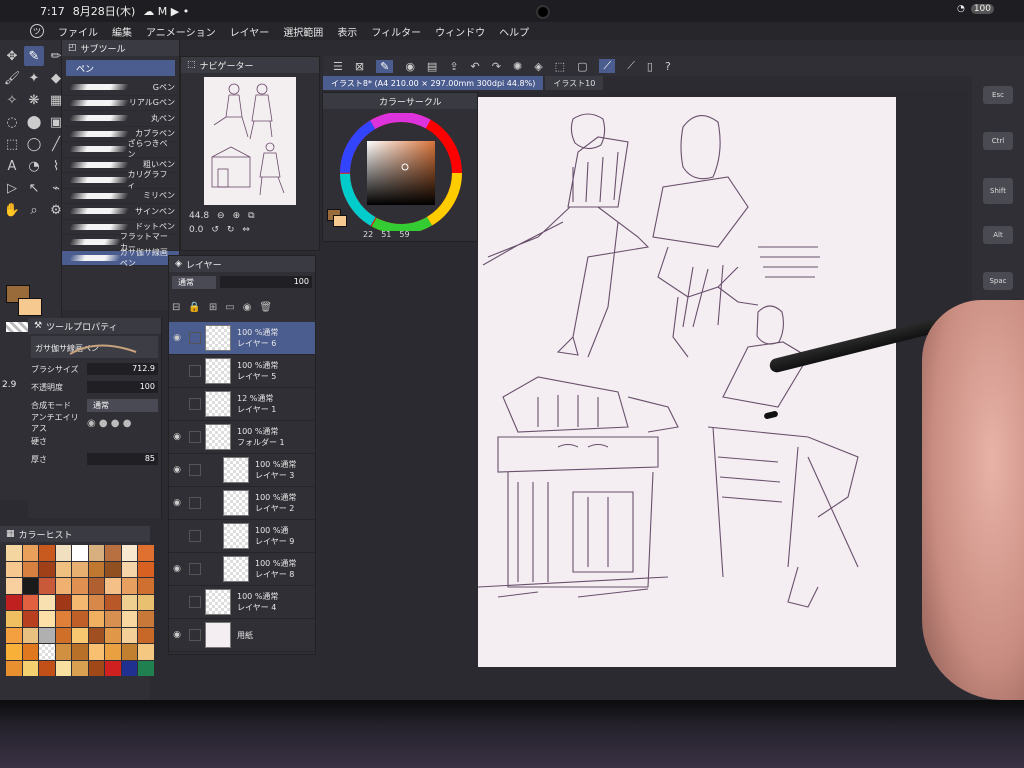 The image size is (1024, 768). I want to click on brush-milli-pen: ミリペン, so click(120, 196).